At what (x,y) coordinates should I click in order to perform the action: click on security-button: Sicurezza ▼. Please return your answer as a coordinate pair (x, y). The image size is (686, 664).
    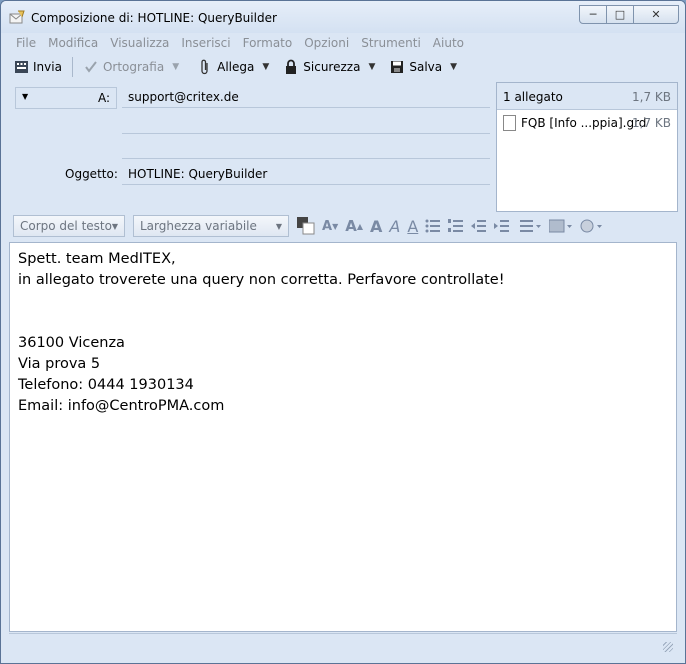
    Looking at the image, I should click on (329, 67).